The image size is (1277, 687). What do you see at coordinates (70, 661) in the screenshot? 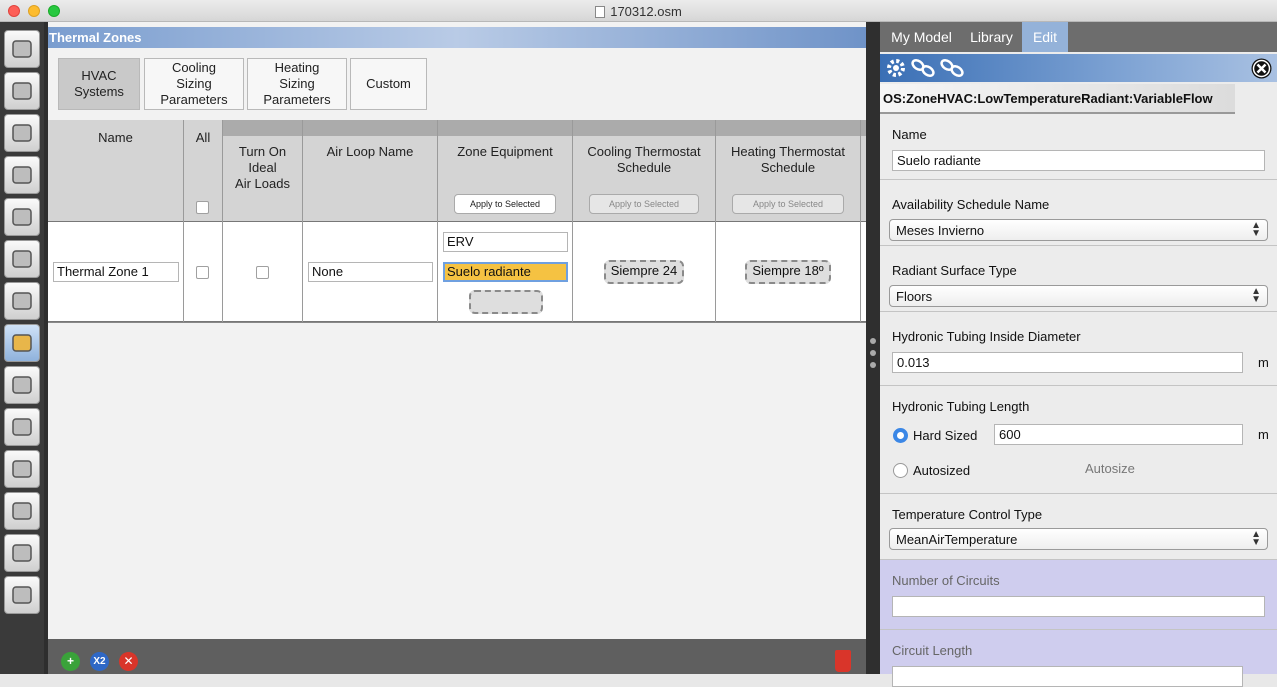
I see `add-zone-button: +` at bounding box center [70, 661].